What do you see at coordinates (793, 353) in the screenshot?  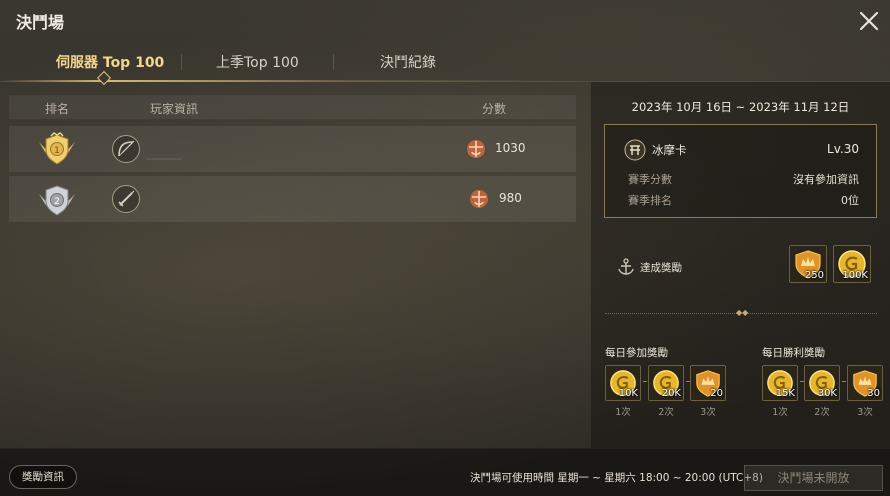 I see `daily-victory-title: 每日勝利獎勵` at bounding box center [793, 353].